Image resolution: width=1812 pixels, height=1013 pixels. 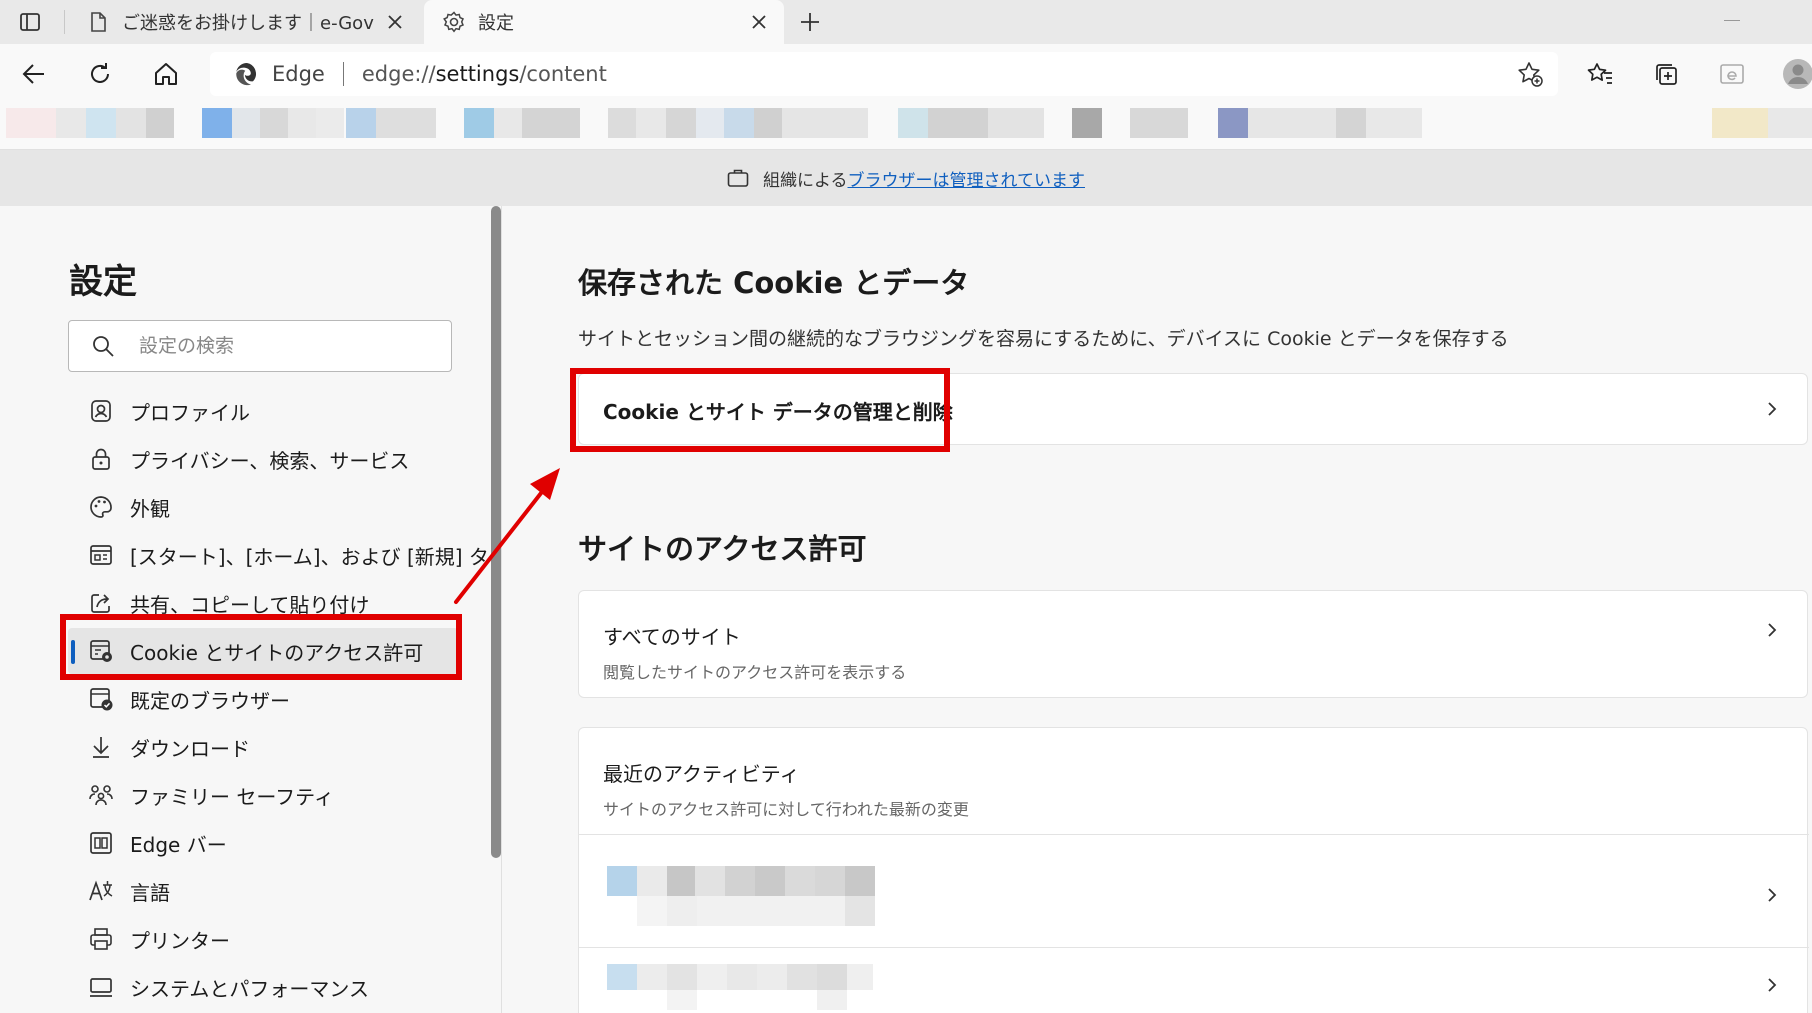 I want to click on sidebar-item-profile: プロファイル, so click(x=263, y=411).